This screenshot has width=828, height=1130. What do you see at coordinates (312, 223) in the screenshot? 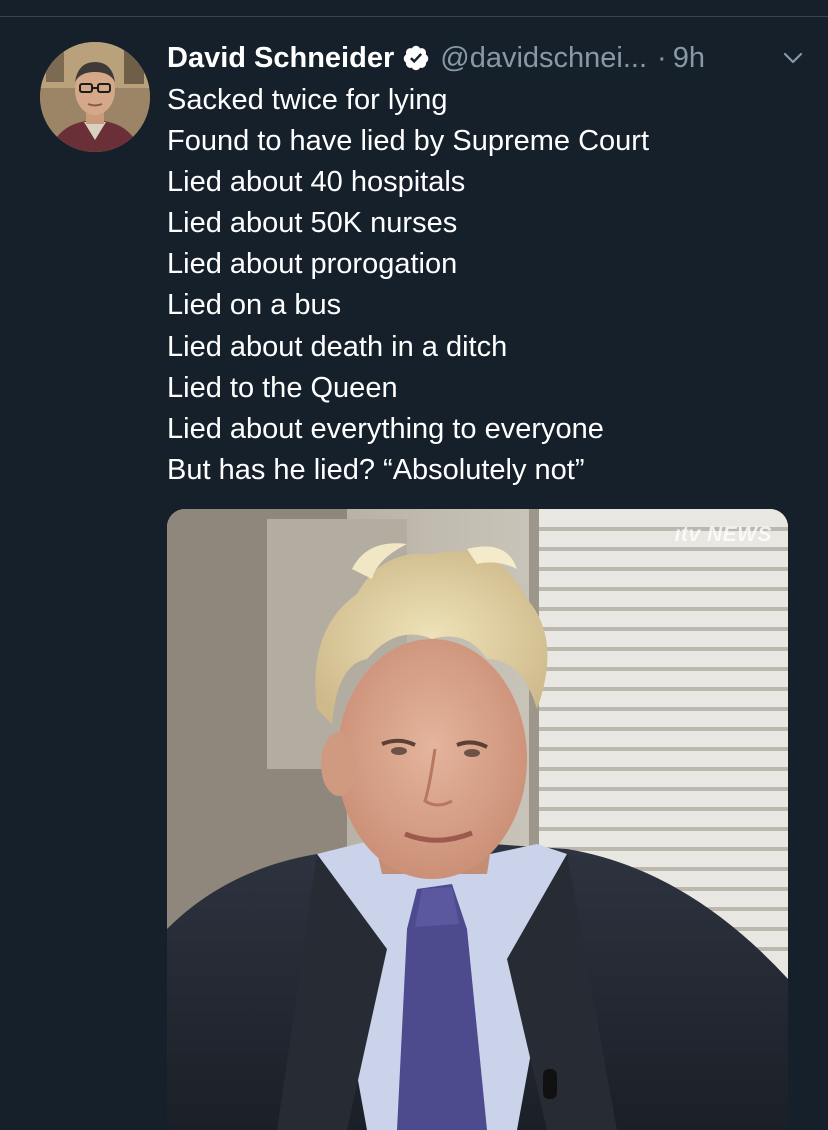
I see `tweet-line: Lied about 50K nurses` at bounding box center [312, 223].